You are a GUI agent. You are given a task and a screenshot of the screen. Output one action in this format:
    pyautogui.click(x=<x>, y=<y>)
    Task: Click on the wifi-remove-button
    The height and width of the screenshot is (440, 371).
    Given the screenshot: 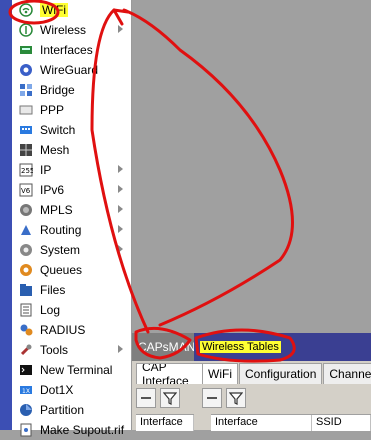 What is the action you would take?
    pyautogui.click(x=212, y=398)
    